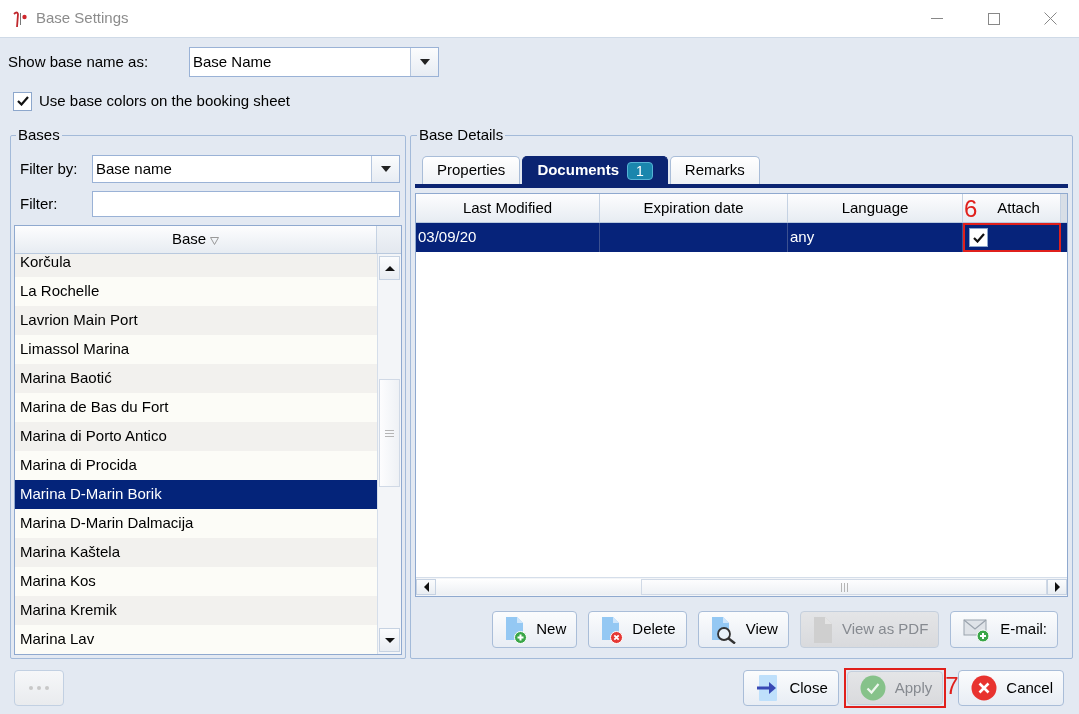  I want to click on check-circle-icon, so click(872, 688).